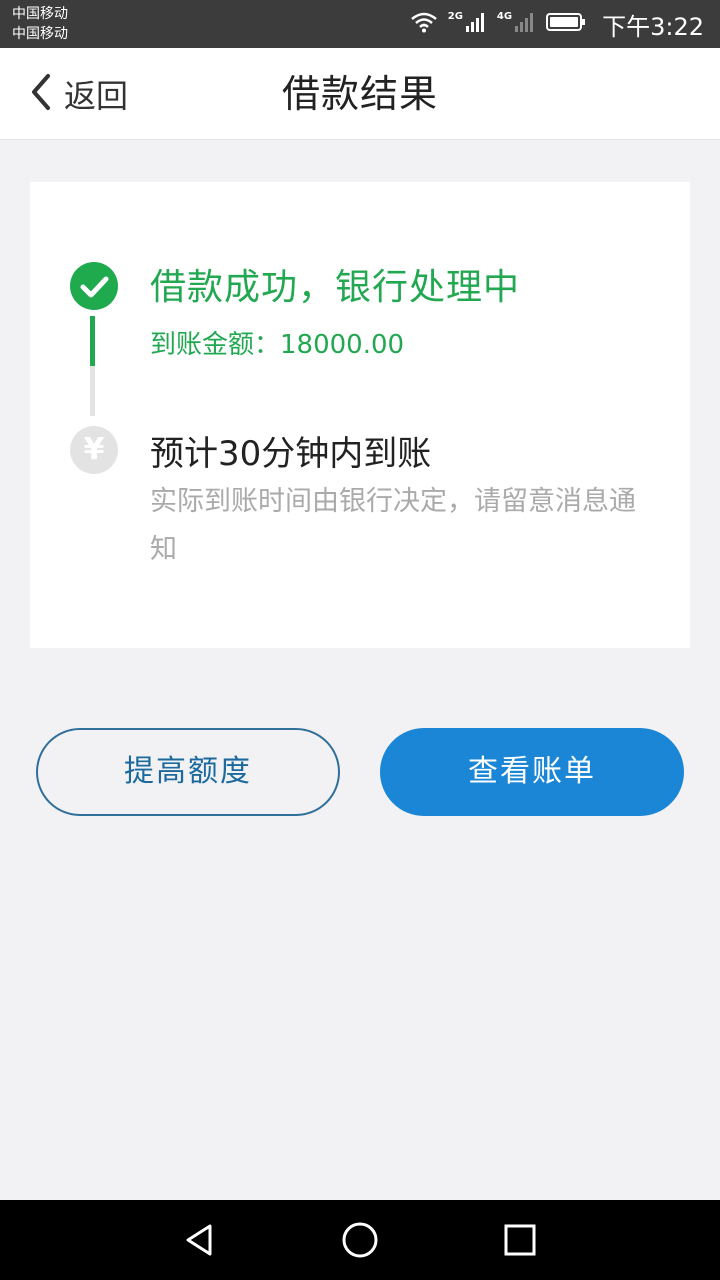 The image size is (720, 1280). I want to click on back-triangle-icon, so click(200, 1240).